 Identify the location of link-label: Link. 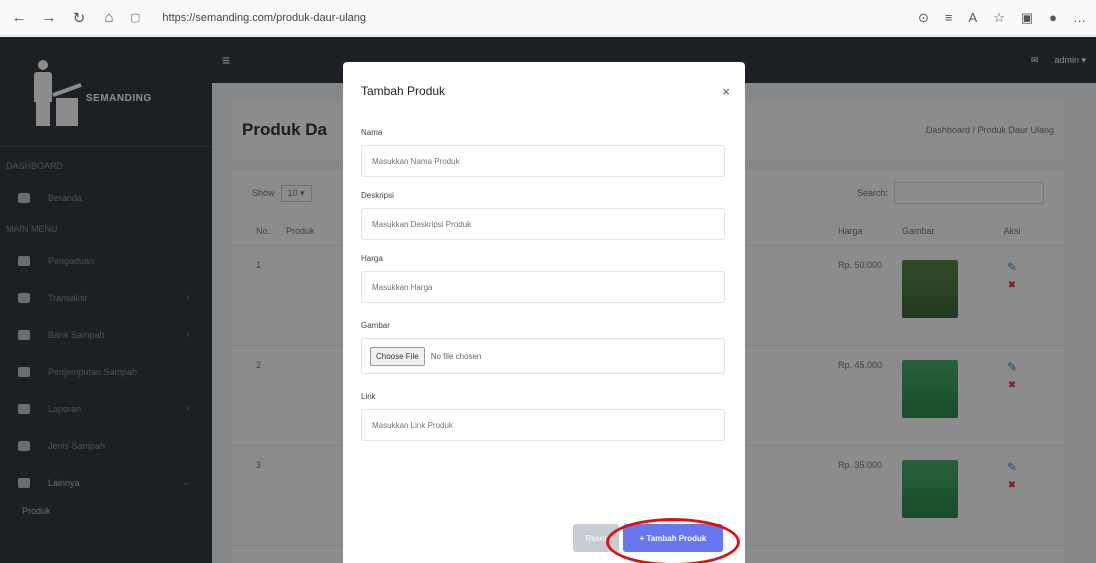
(368, 396).